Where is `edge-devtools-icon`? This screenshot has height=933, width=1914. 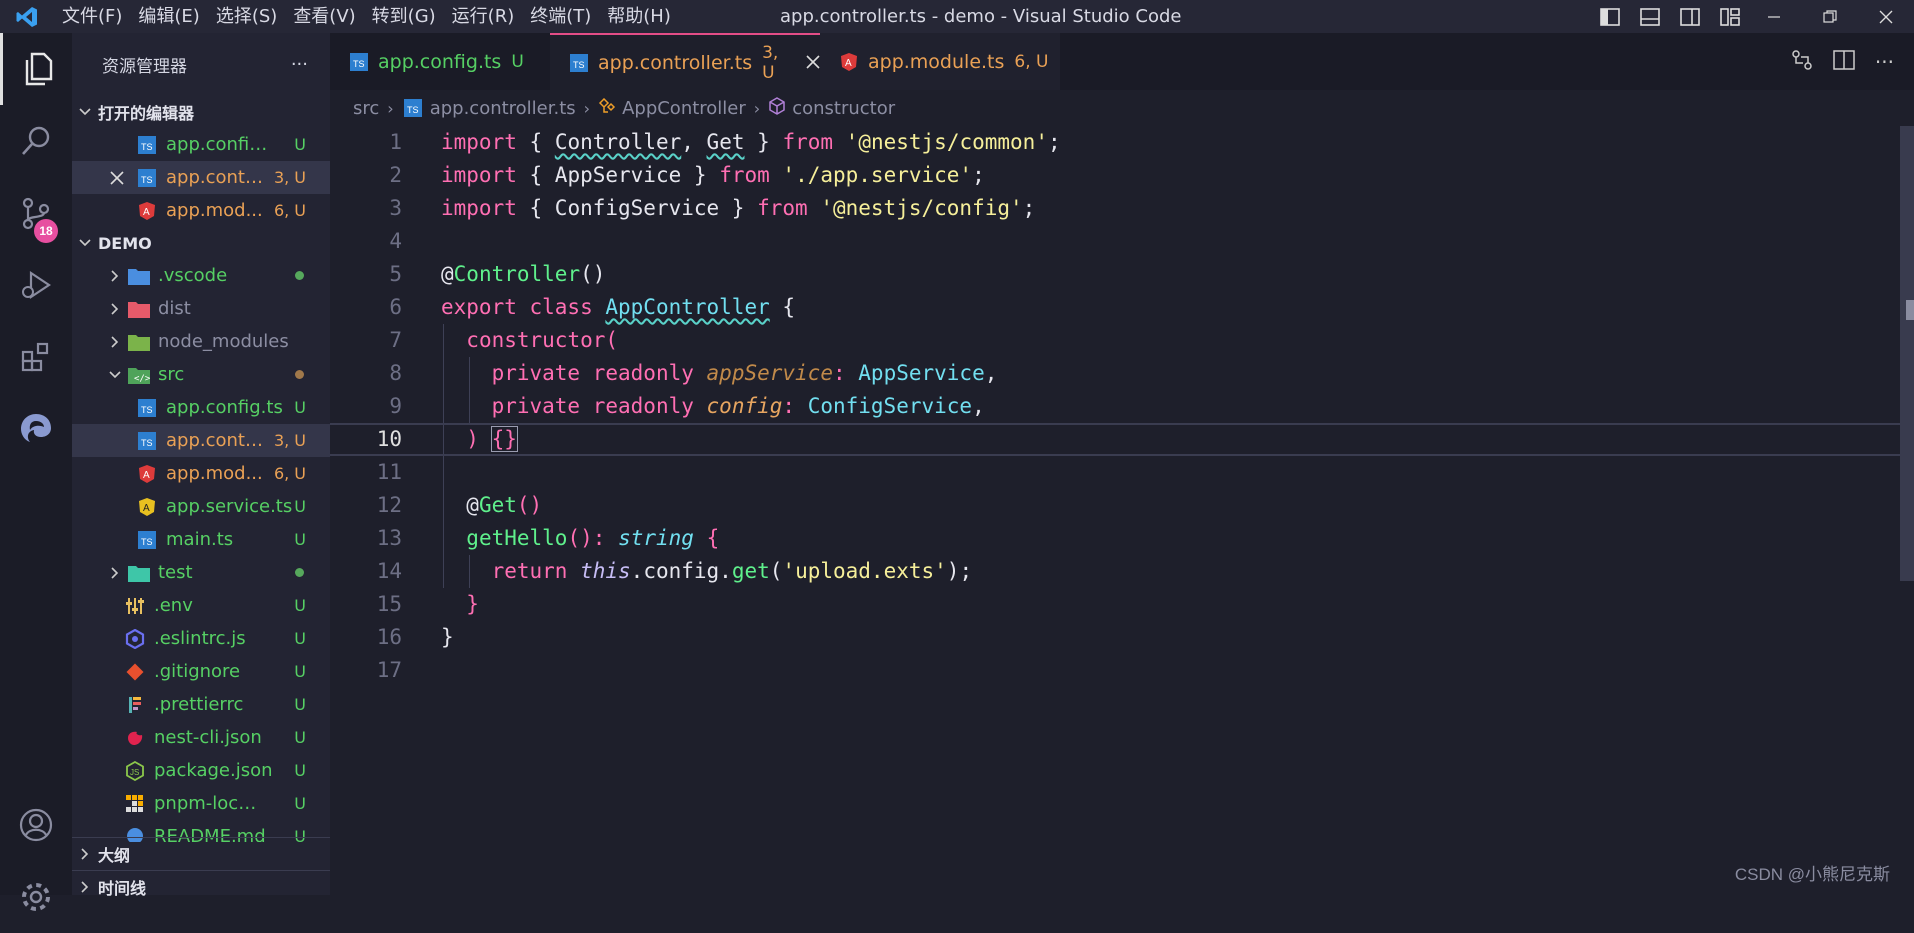
edge-devtools-icon is located at coordinates (36, 429).